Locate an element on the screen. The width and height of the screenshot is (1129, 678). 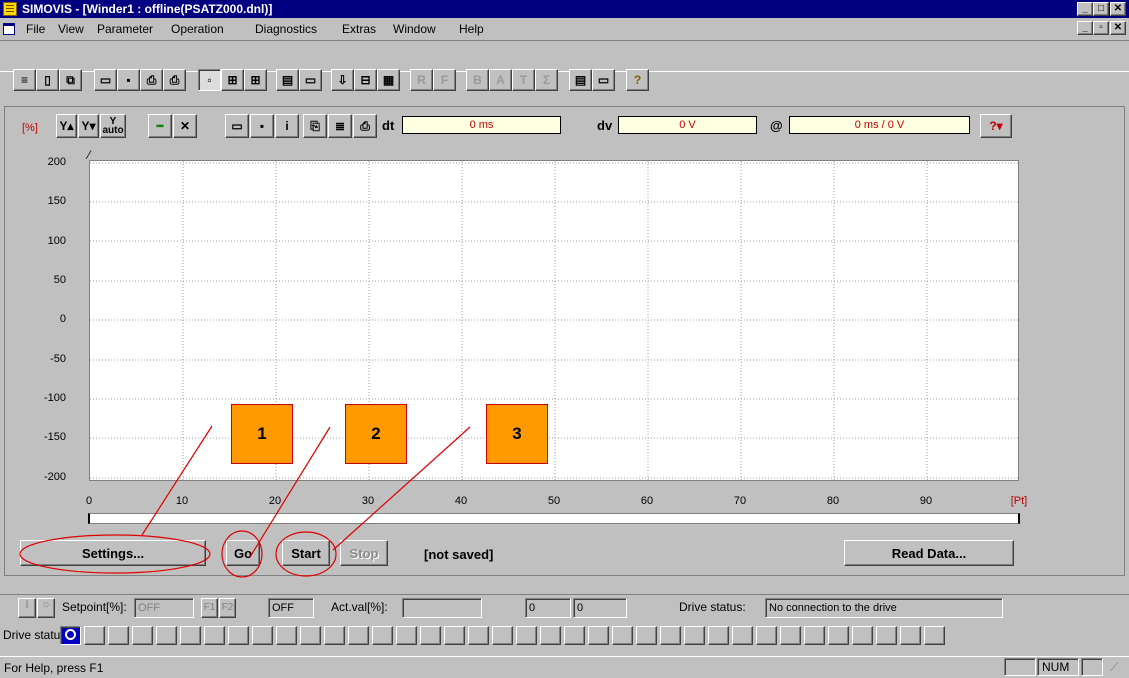
help-text: For Help, press F1 is located at coordinates (54, 668).